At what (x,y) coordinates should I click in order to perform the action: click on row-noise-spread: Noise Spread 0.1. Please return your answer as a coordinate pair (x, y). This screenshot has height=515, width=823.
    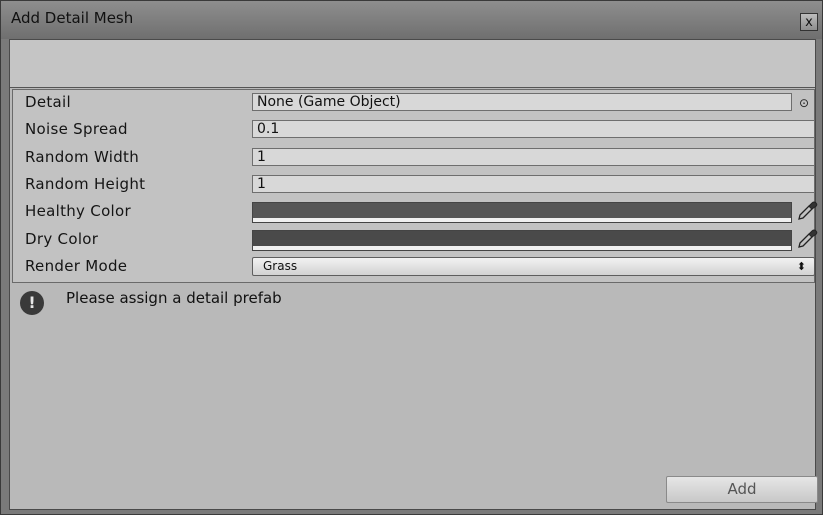
    Looking at the image, I should click on (414, 130).